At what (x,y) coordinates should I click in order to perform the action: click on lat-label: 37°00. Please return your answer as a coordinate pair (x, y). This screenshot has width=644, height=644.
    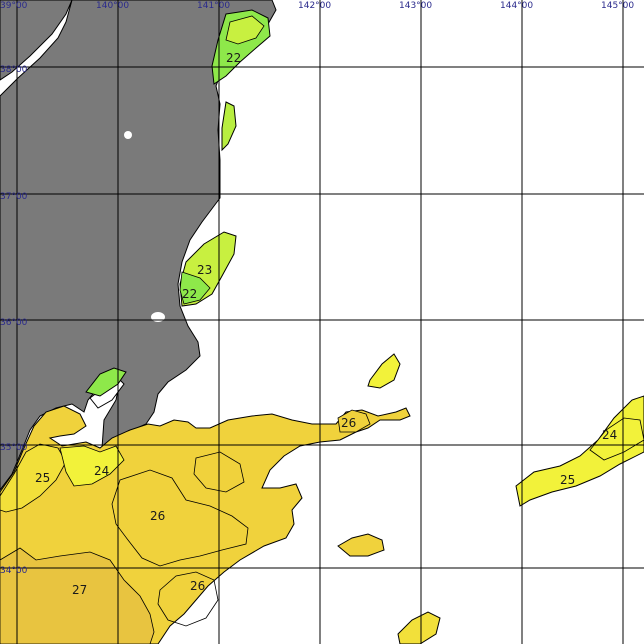
    Looking at the image, I should click on (14, 197).